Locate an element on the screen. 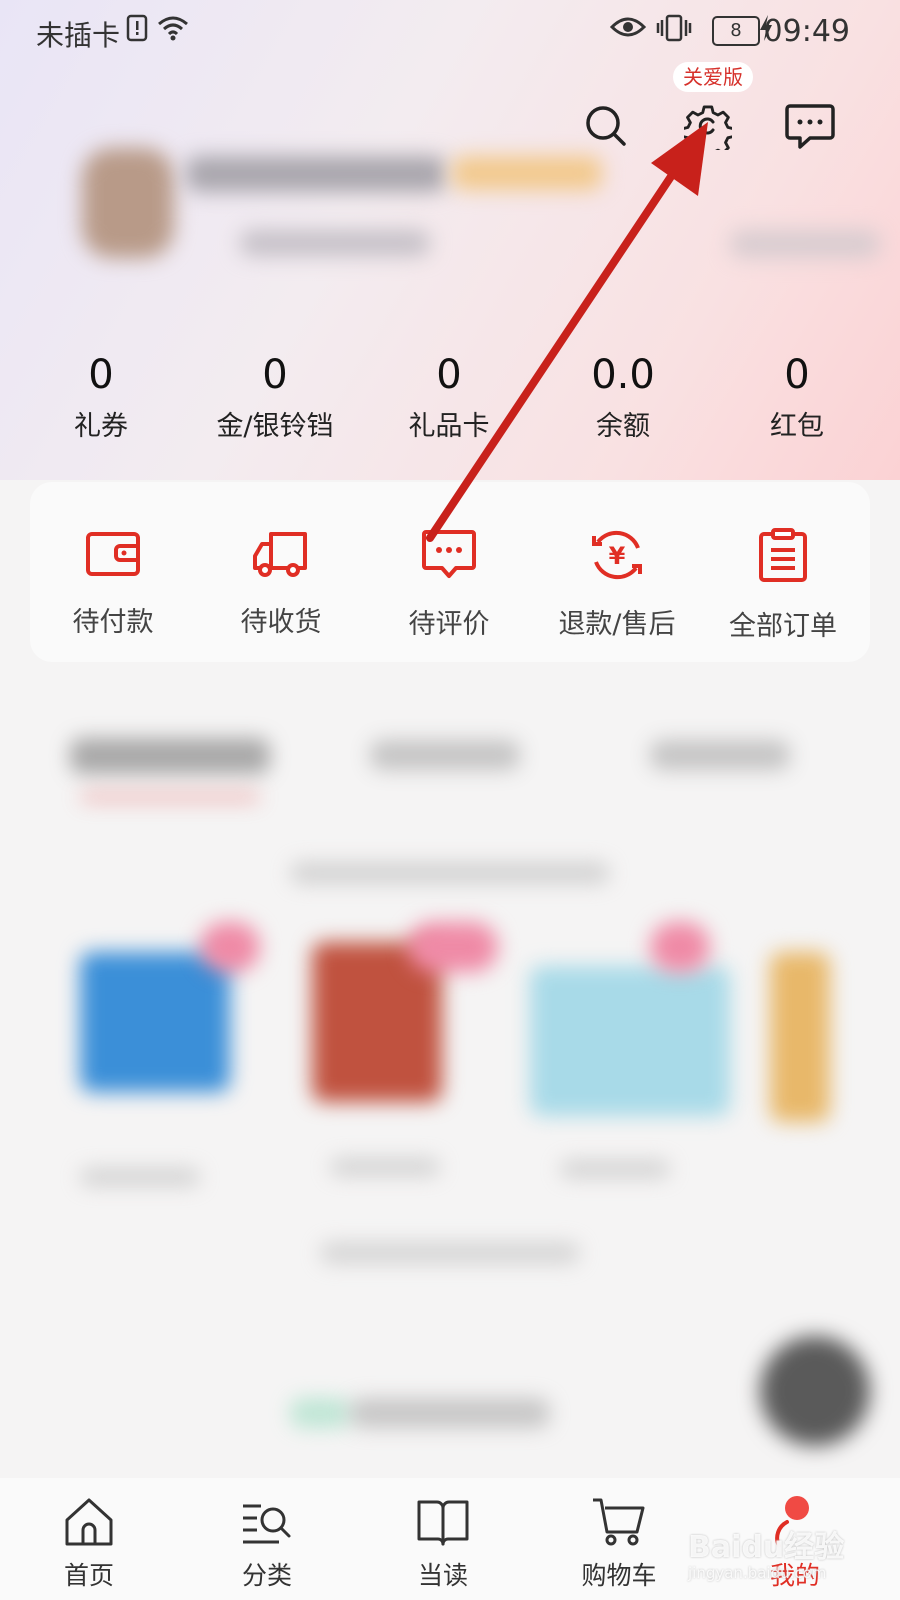 This screenshot has height=1600, width=900. blurred-tab-indicator is located at coordinates (170, 797).